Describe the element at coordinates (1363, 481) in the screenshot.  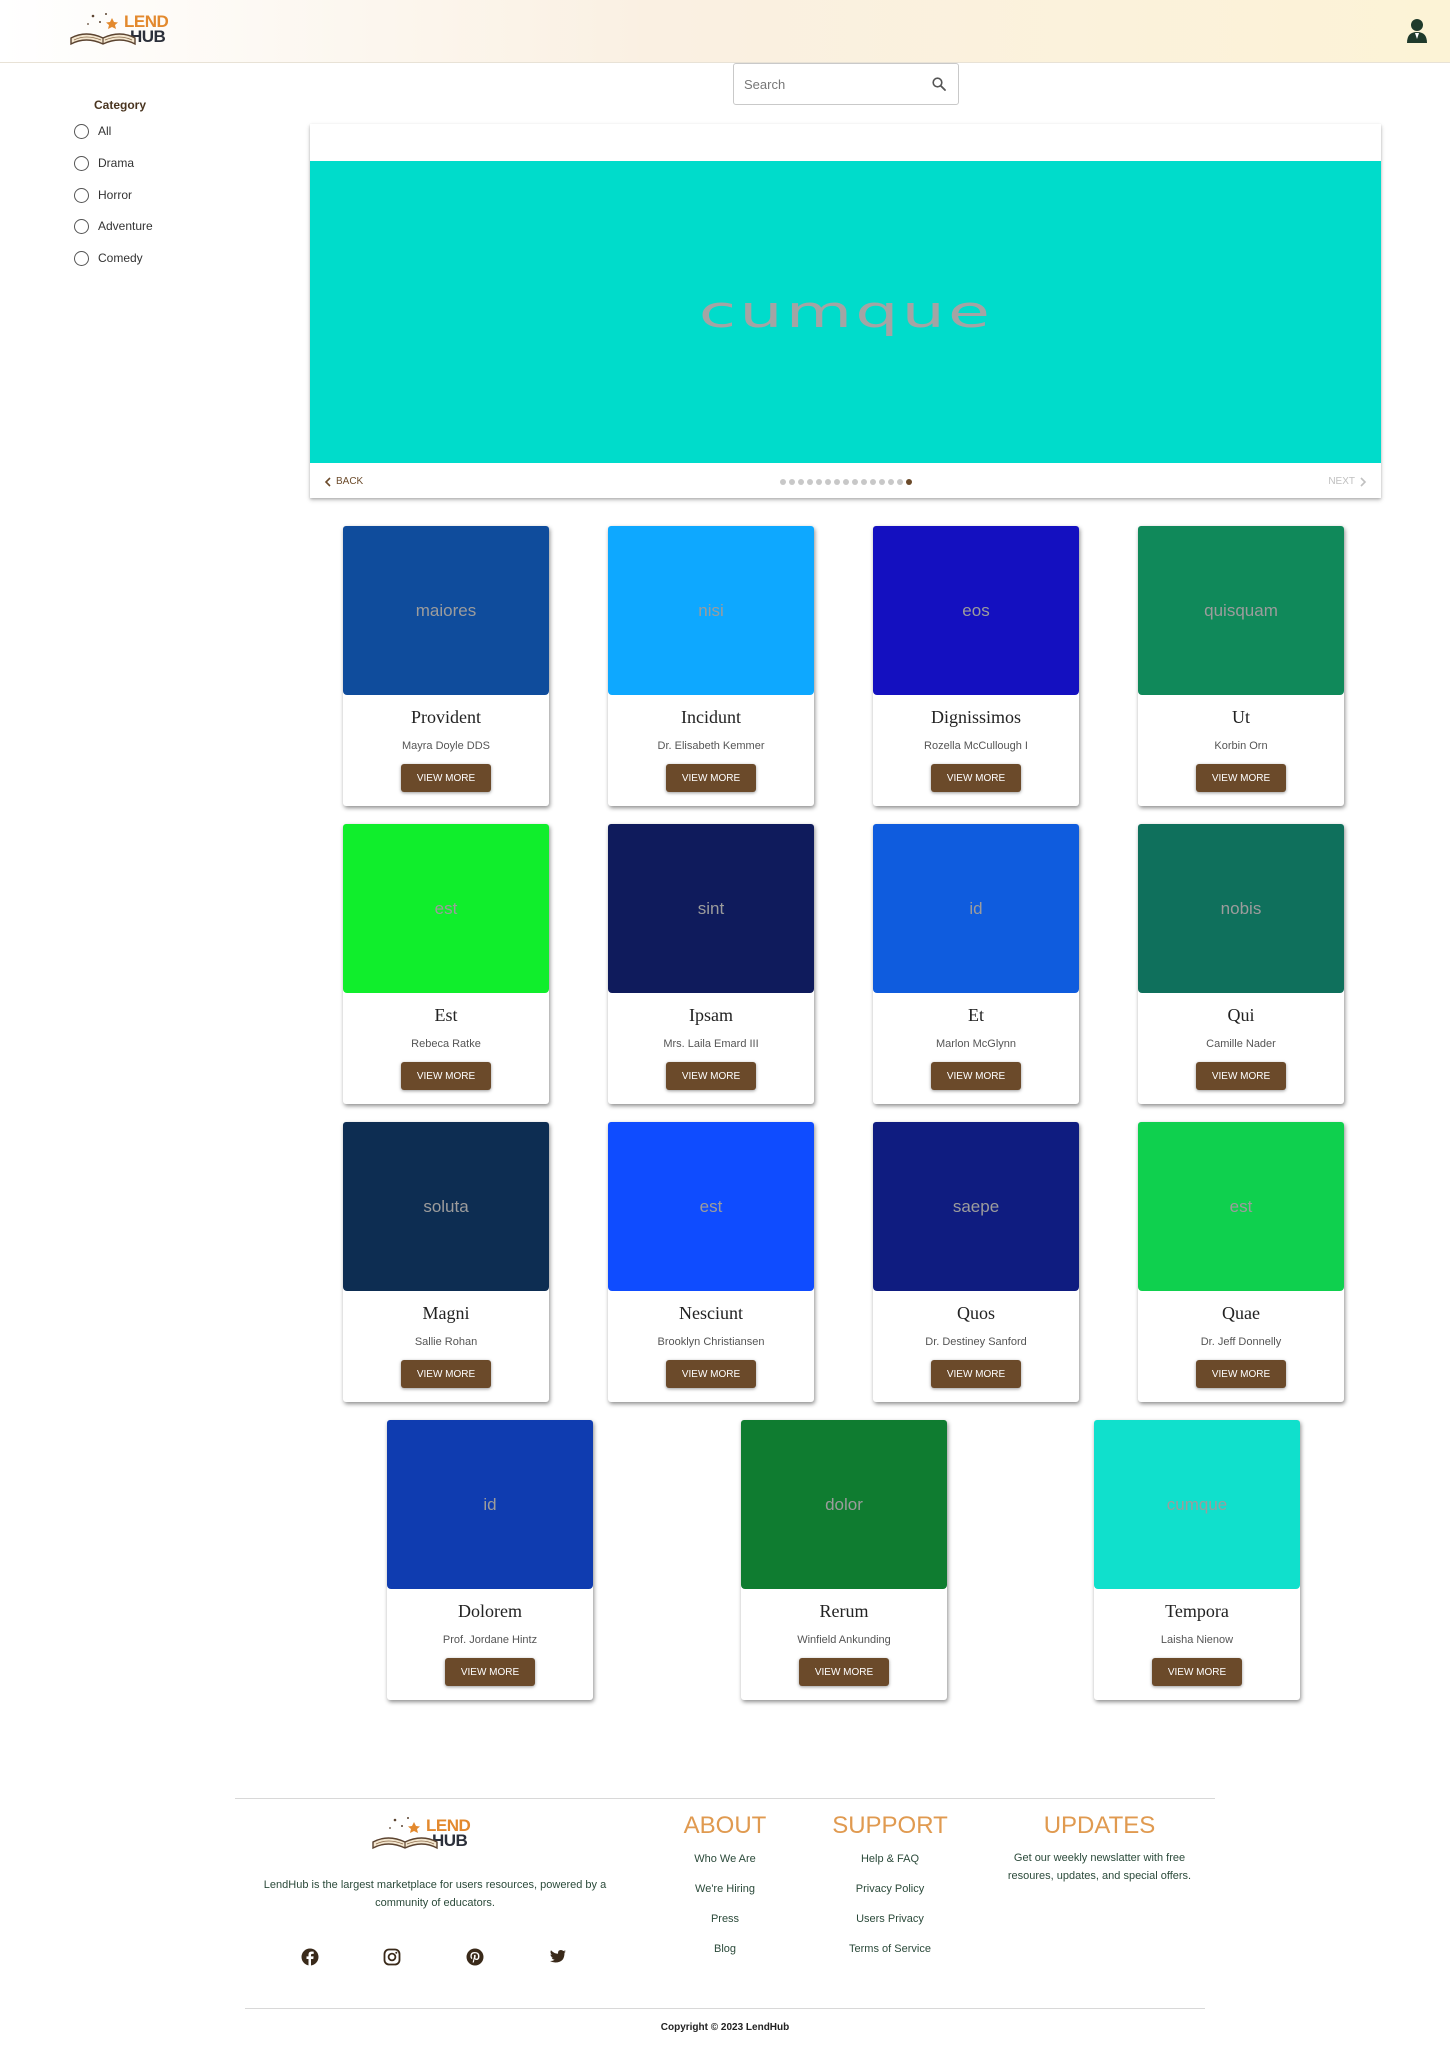
I see `chevron-right-icon` at that location.